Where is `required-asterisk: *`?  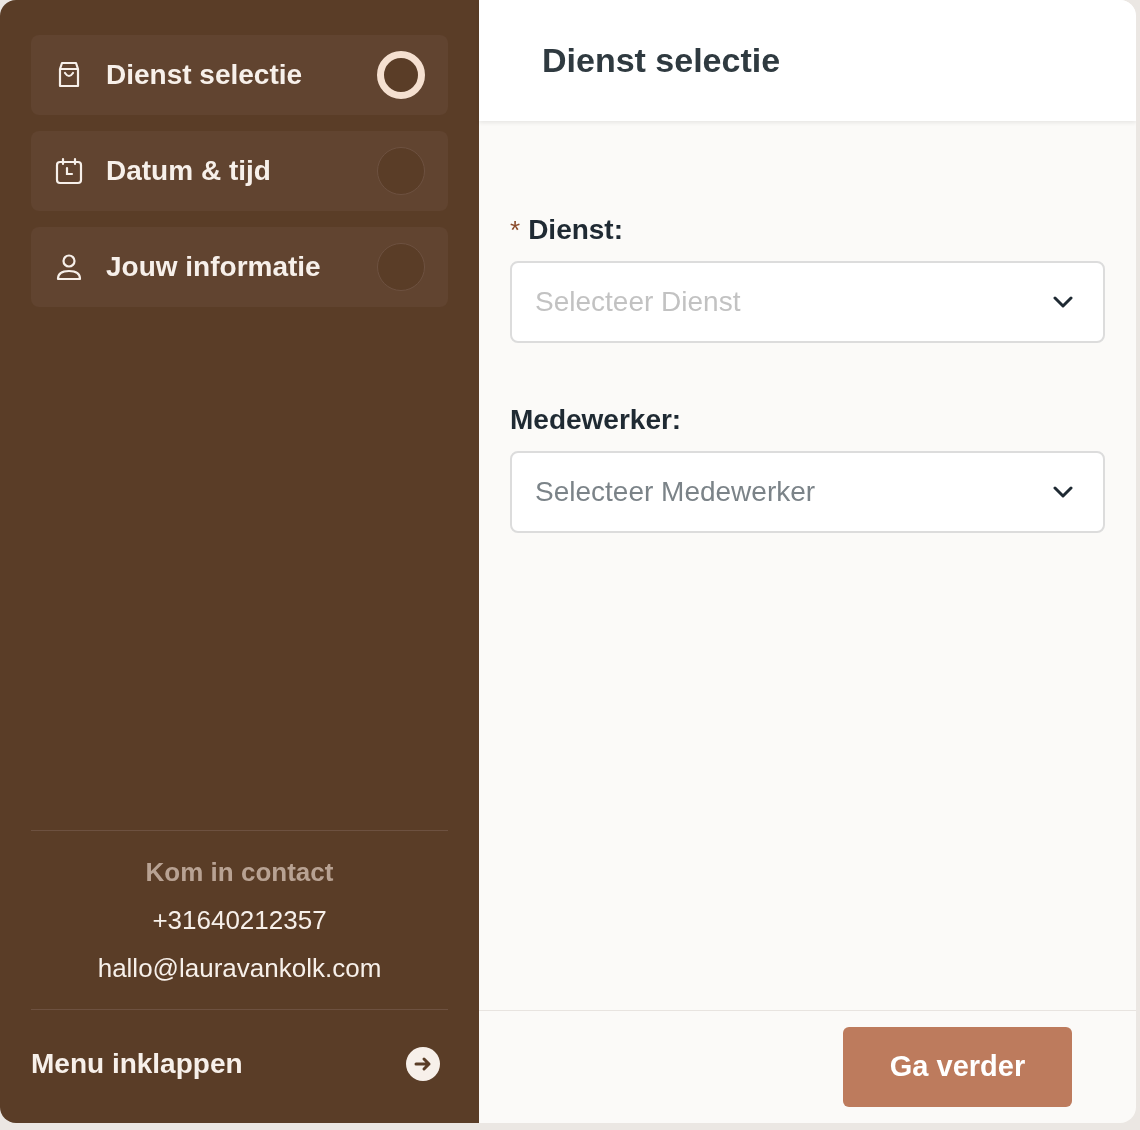
required-asterisk: * is located at coordinates (515, 230).